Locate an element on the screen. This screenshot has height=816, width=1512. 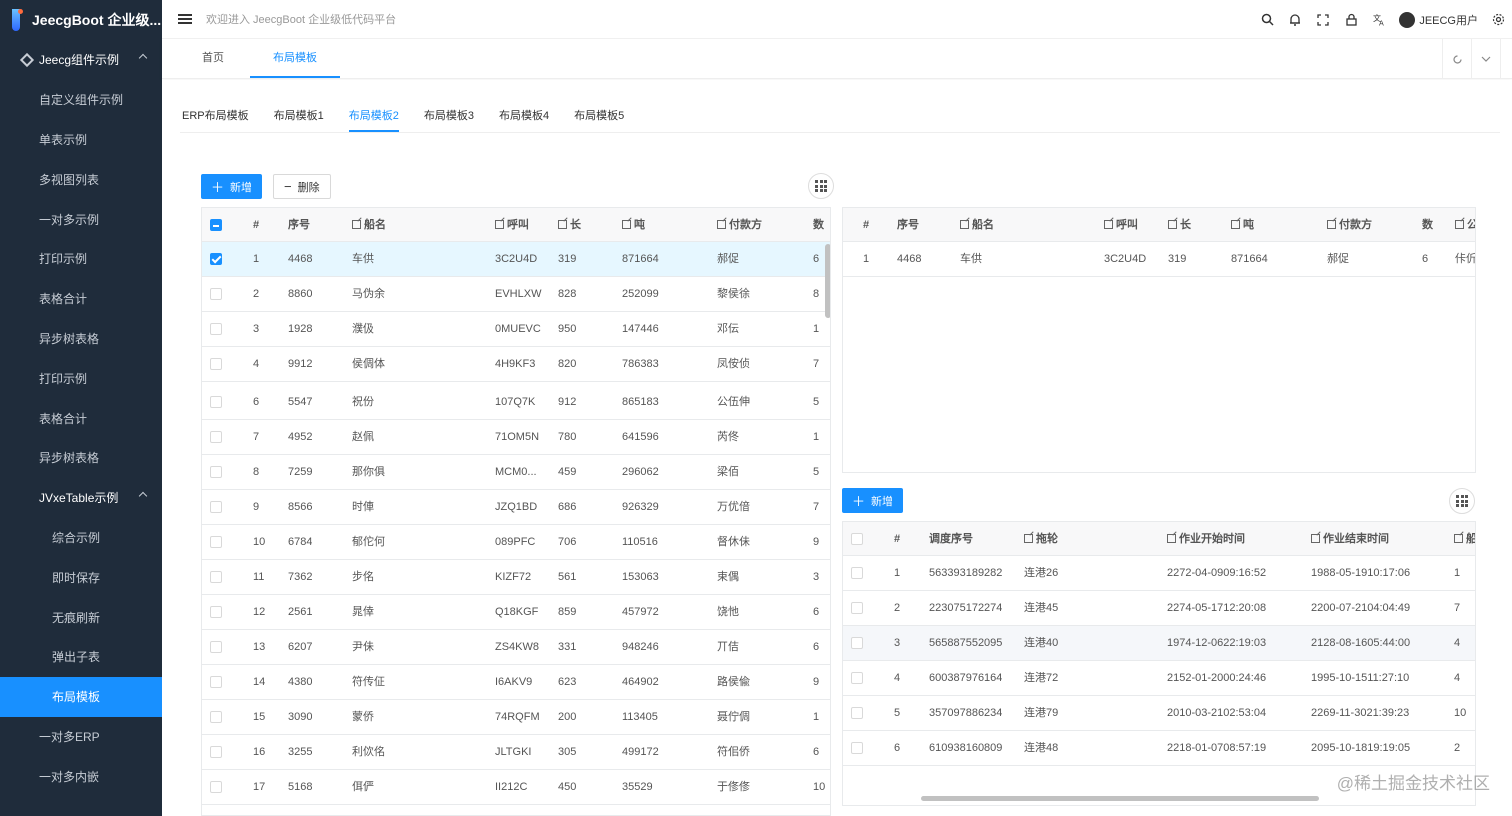
sidebar-item: 一对多内嵌 is located at coordinates (81, 776).